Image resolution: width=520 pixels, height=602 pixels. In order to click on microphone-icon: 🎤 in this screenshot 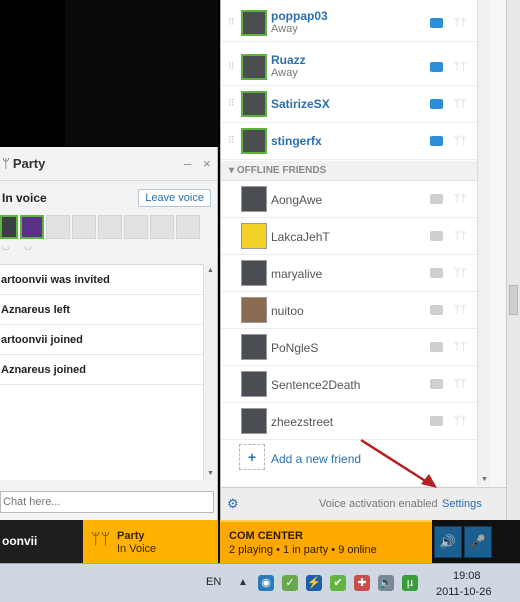, I will do `click(478, 542)`.